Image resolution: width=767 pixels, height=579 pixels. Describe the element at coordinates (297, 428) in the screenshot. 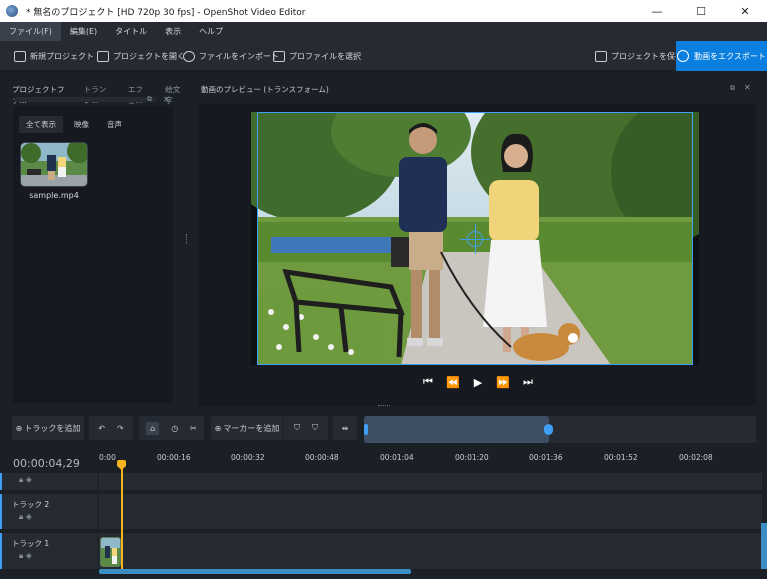

I see `previous-marker-icon: ⛉` at that location.